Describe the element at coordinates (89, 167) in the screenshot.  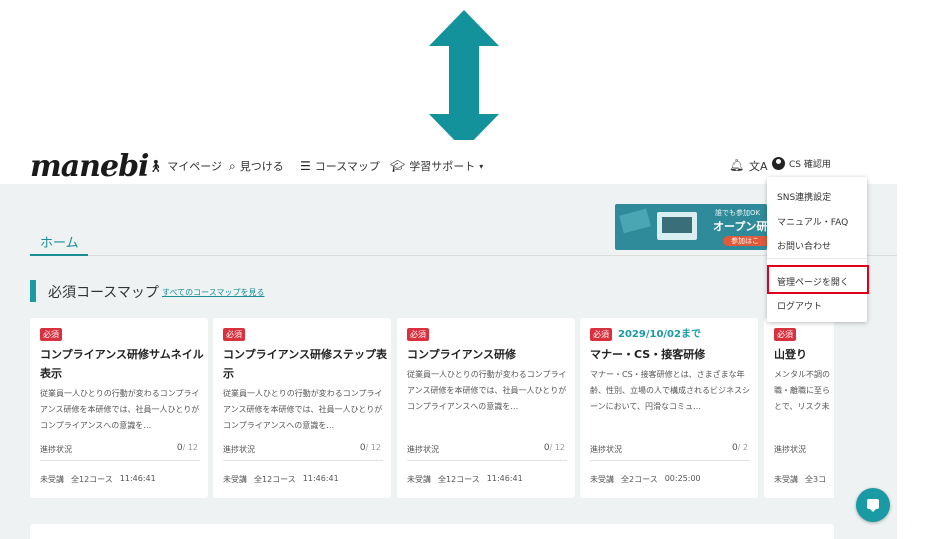
I see `manebi-logo: manebi` at that location.